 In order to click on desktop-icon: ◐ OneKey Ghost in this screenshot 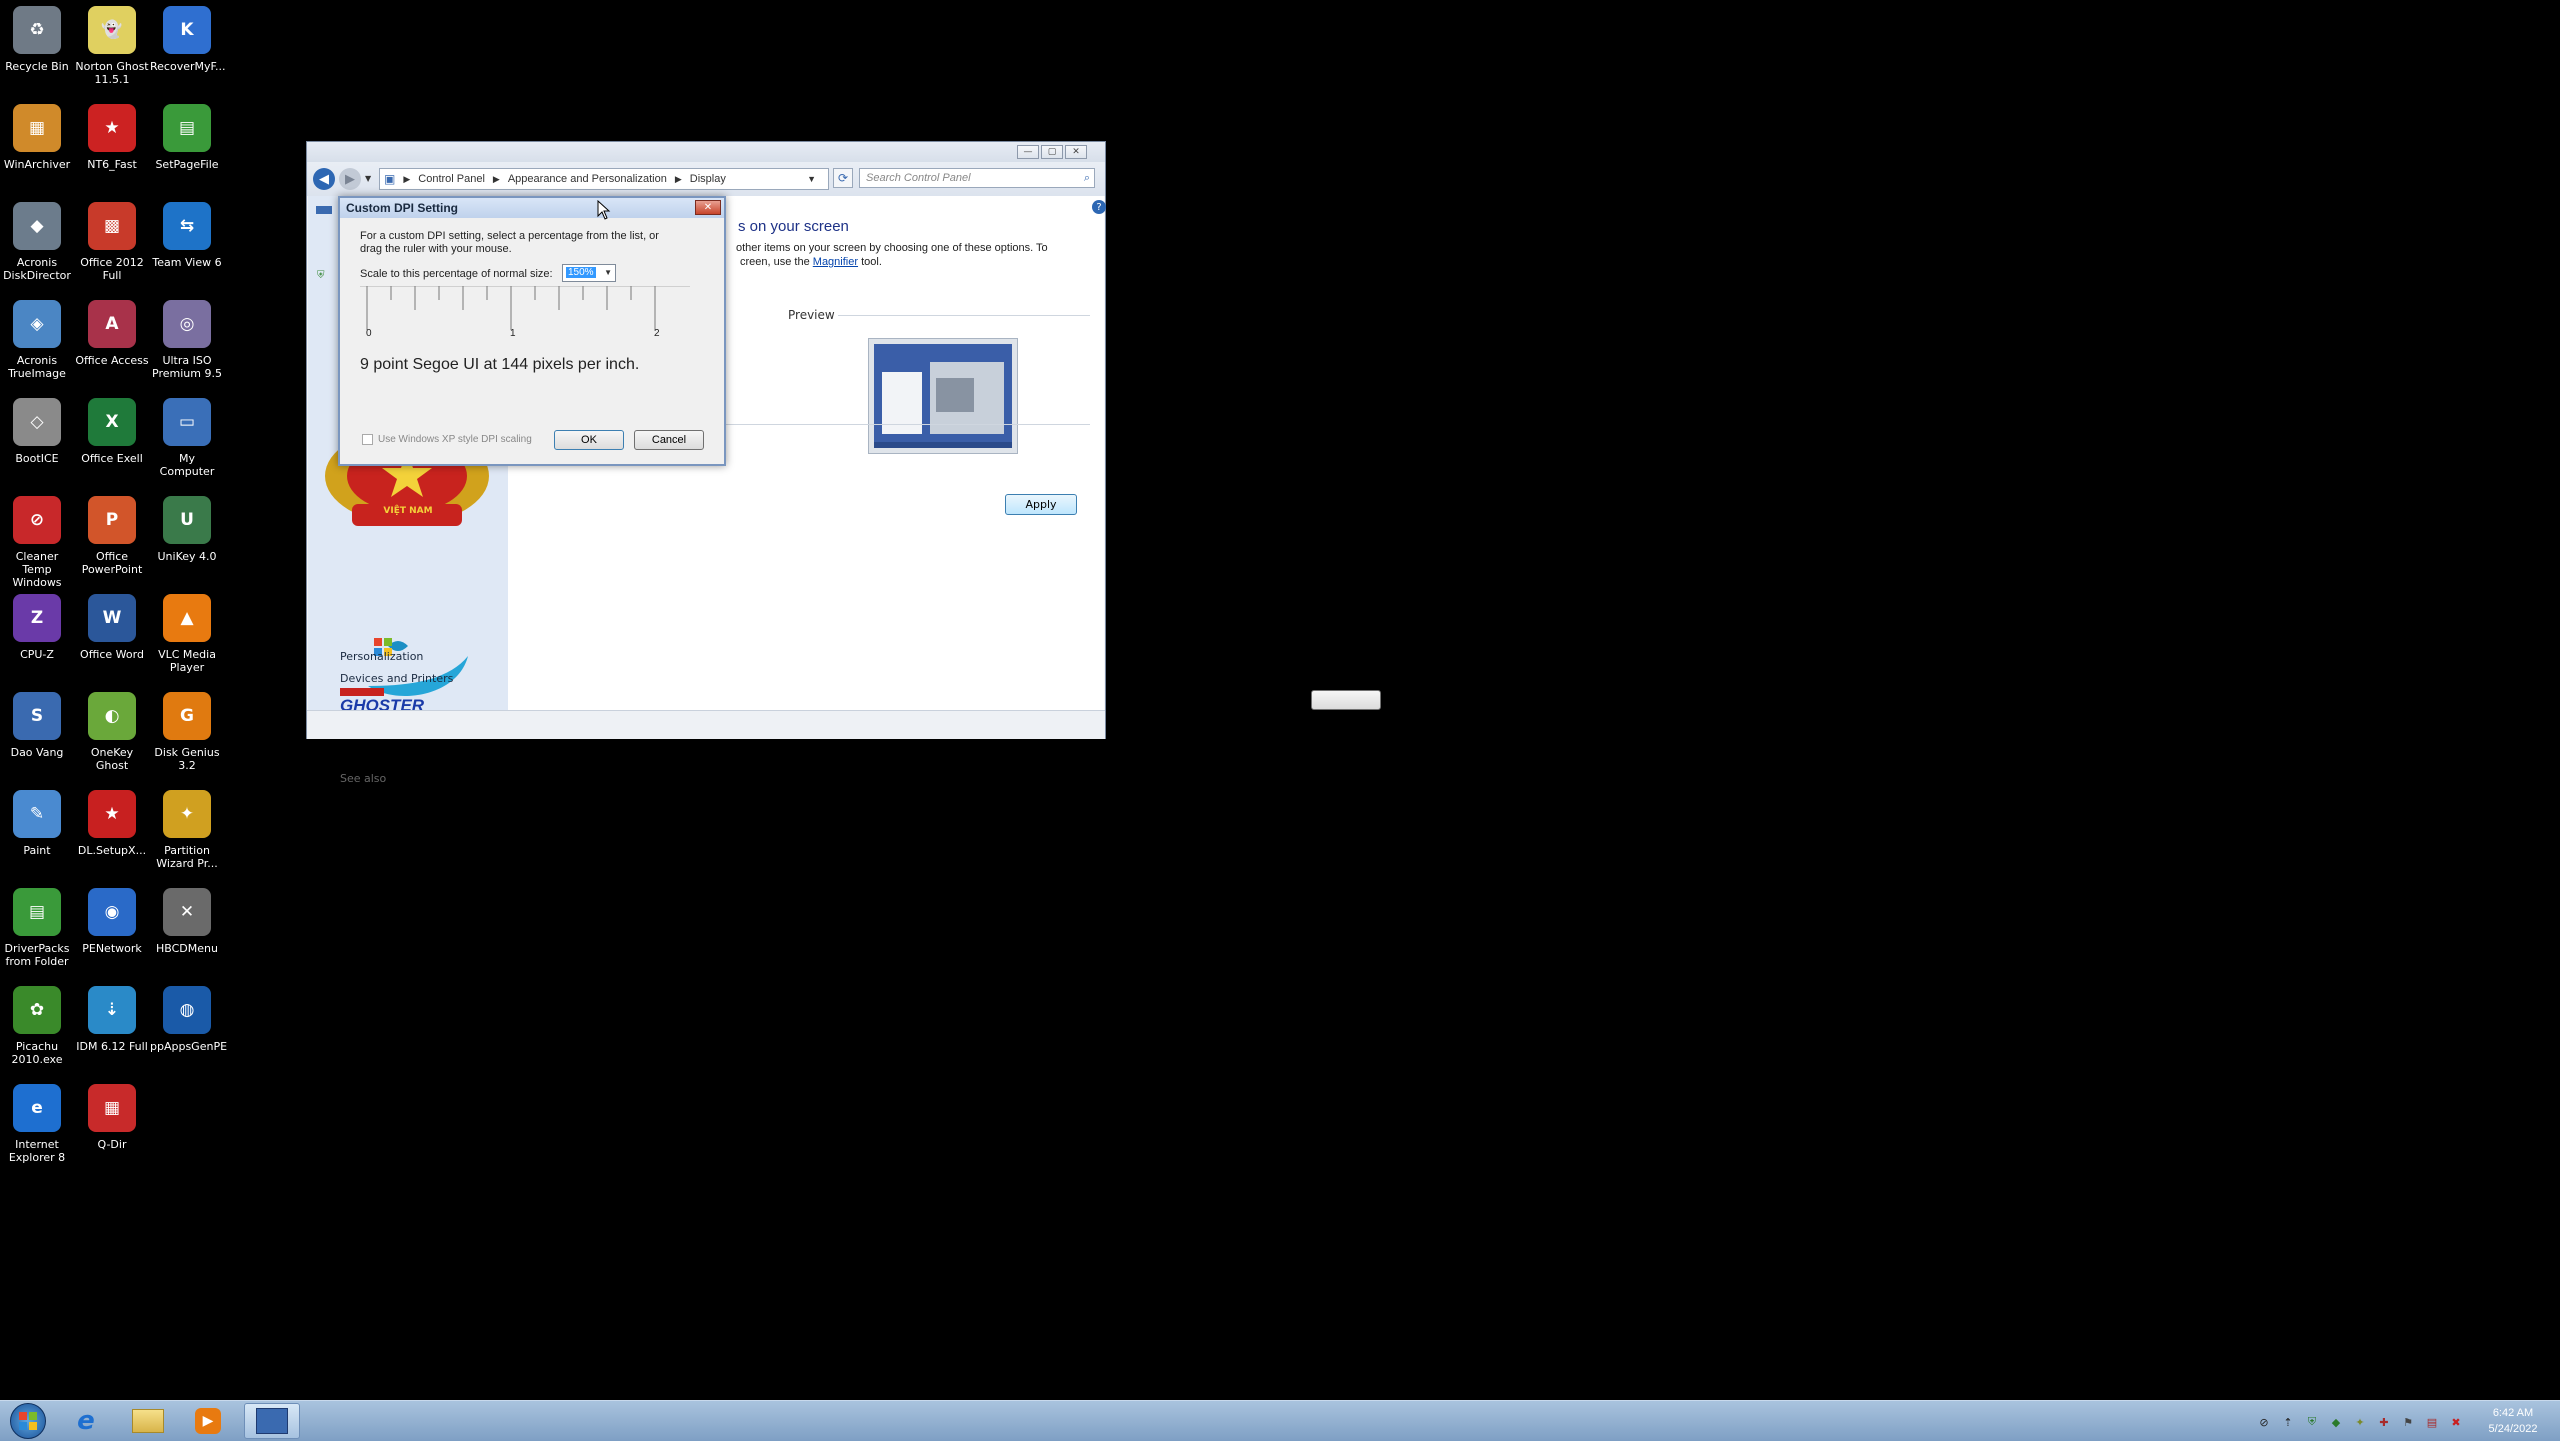, I will do `click(112, 732)`.